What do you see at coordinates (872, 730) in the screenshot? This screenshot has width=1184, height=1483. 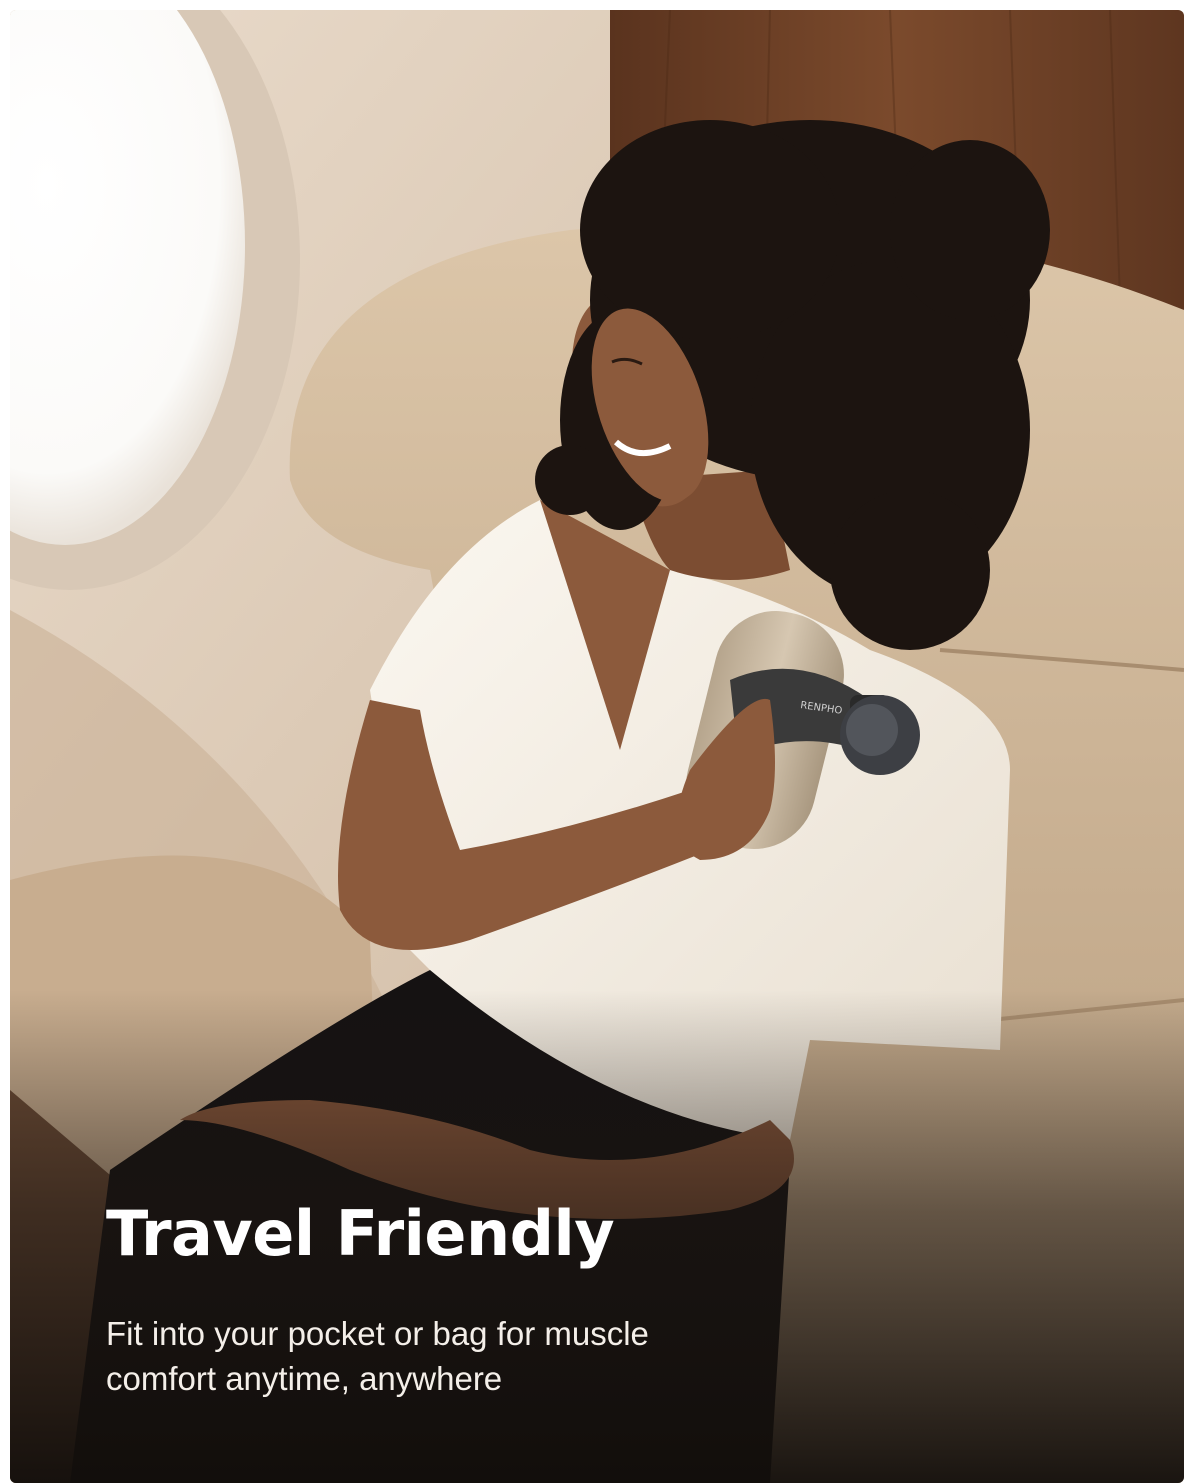 I see `device-head-highlight` at bounding box center [872, 730].